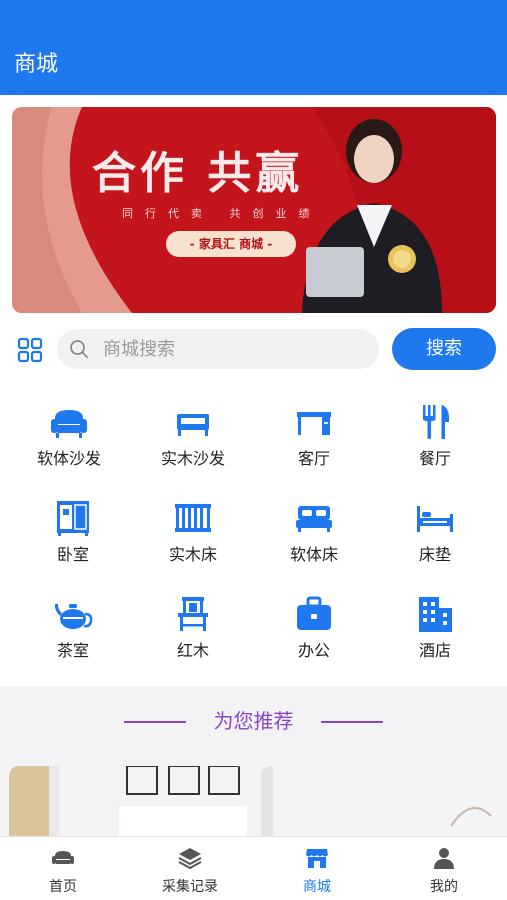 This screenshot has width=507, height=900. What do you see at coordinates (63, 868) in the screenshot?
I see `tab-home: 首页` at bounding box center [63, 868].